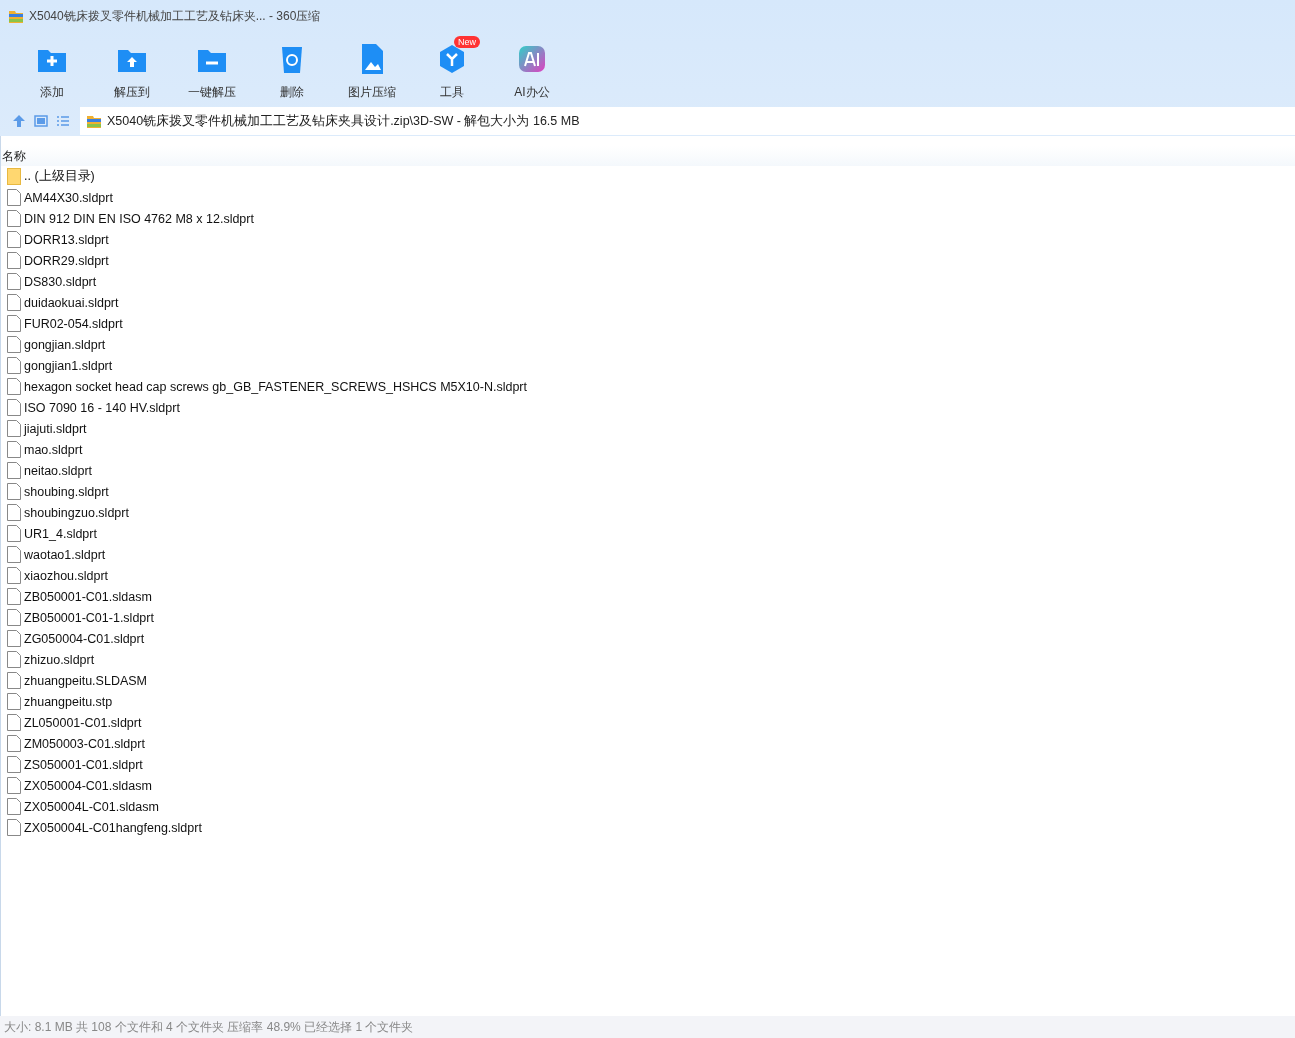  What do you see at coordinates (132, 72) in the screenshot?
I see `toolbar-button: 解压到` at bounding box center [132, 72].